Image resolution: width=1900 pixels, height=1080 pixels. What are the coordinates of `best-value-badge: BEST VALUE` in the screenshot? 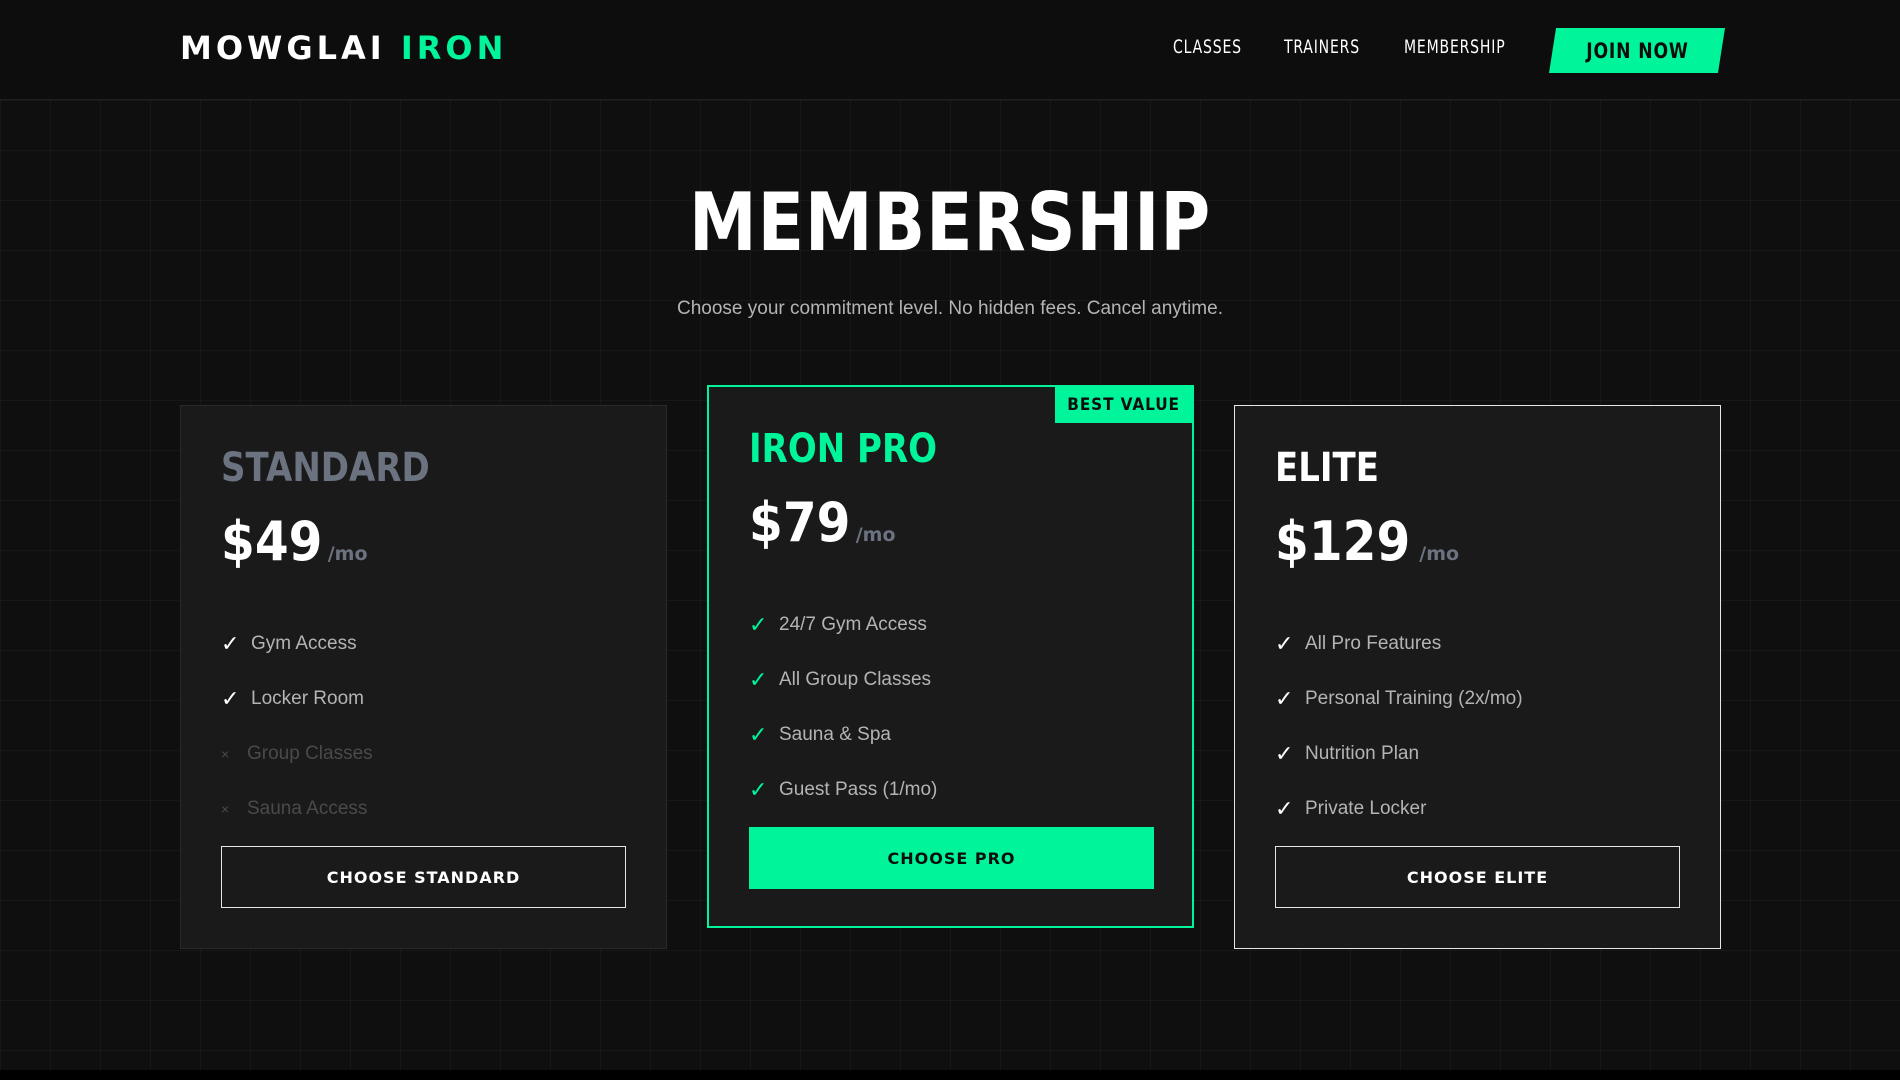 It's located at (1123, 405).